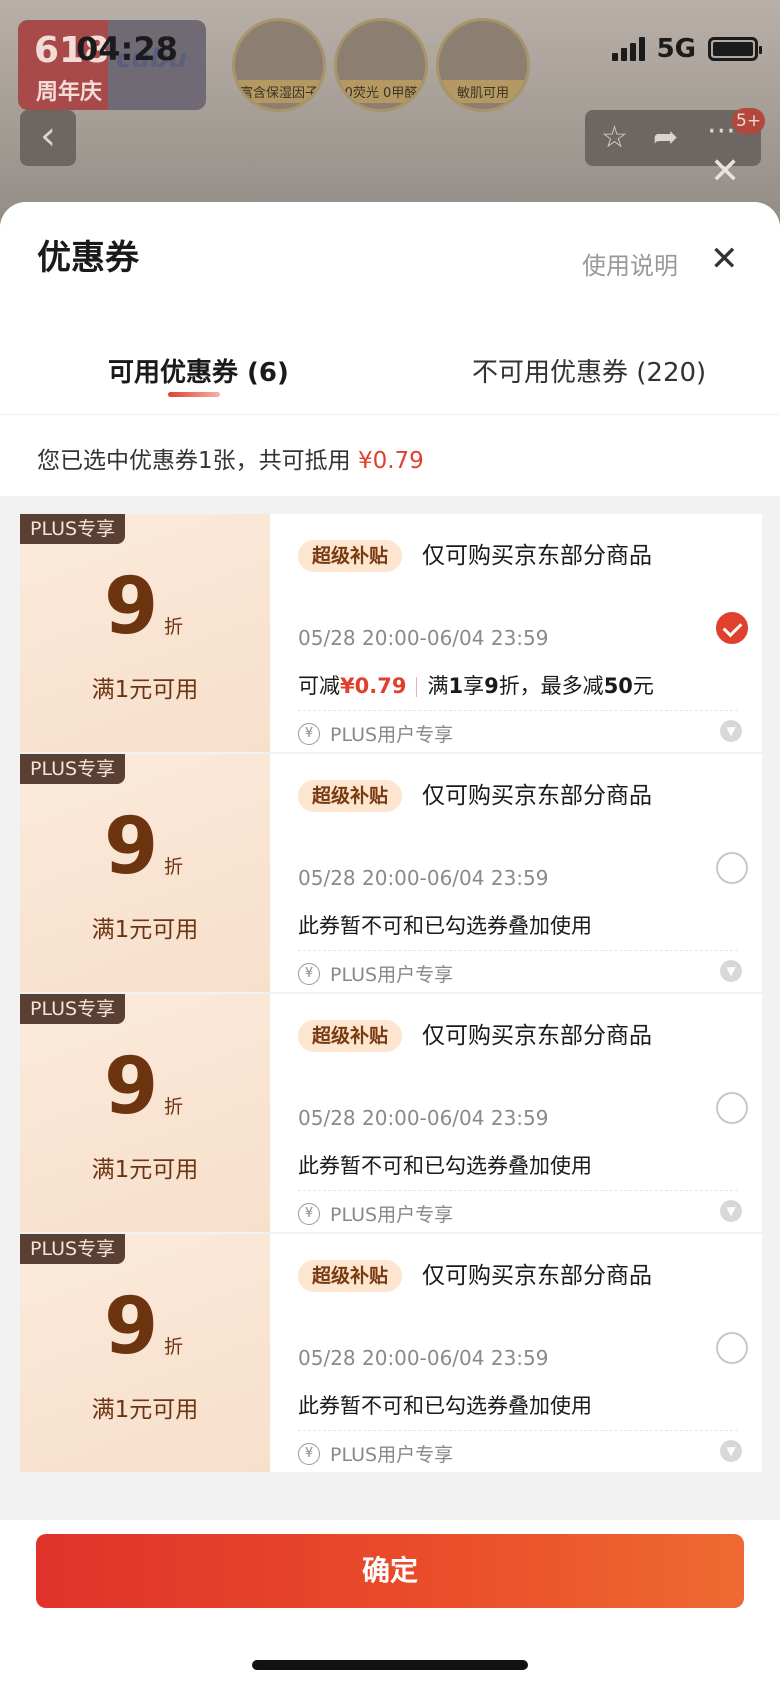 The width and height of the screenshot is (780, 1688). What do you see at coordinates (483, 65) in the screenshot?
I see `feature-badge: 敏肌可用` at bounding box center [483, 65].